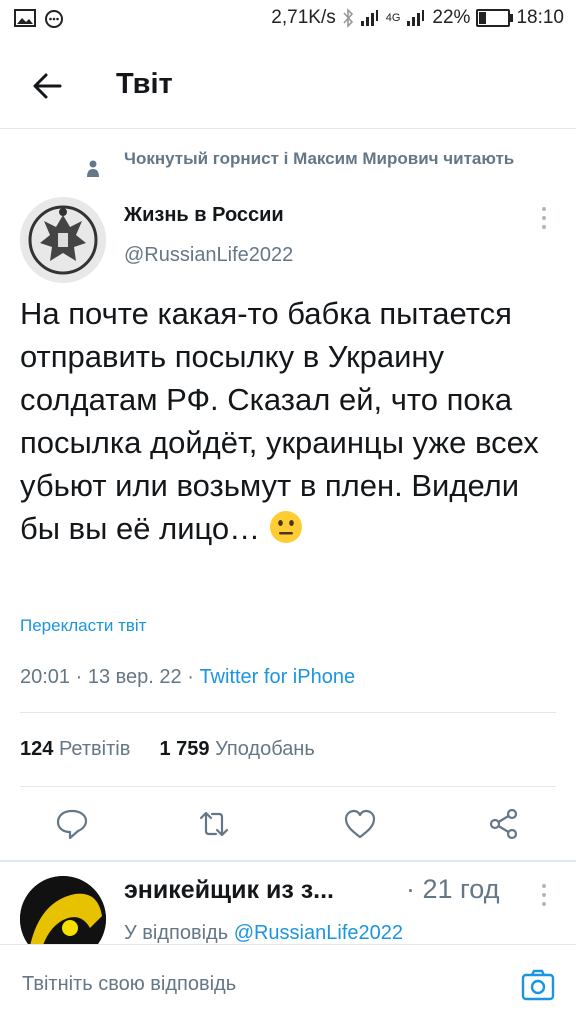 The image size is (576, 1025). I want to click on share-icon, so click(504, 824).